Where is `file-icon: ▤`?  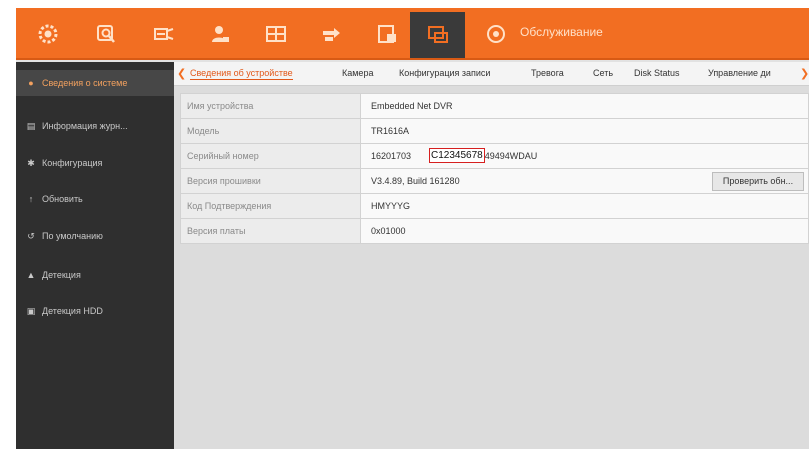
file-icon: ▤ is located at coordinates (31, 125).